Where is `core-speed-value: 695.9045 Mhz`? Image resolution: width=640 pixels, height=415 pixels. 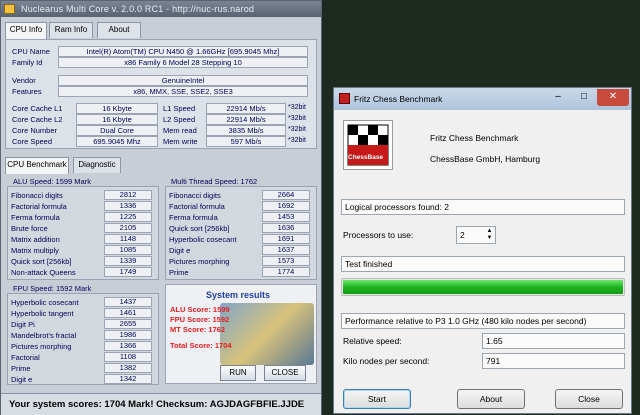
core-speed-value: 695.9045 Mhz is located at coordinates (117, 141).